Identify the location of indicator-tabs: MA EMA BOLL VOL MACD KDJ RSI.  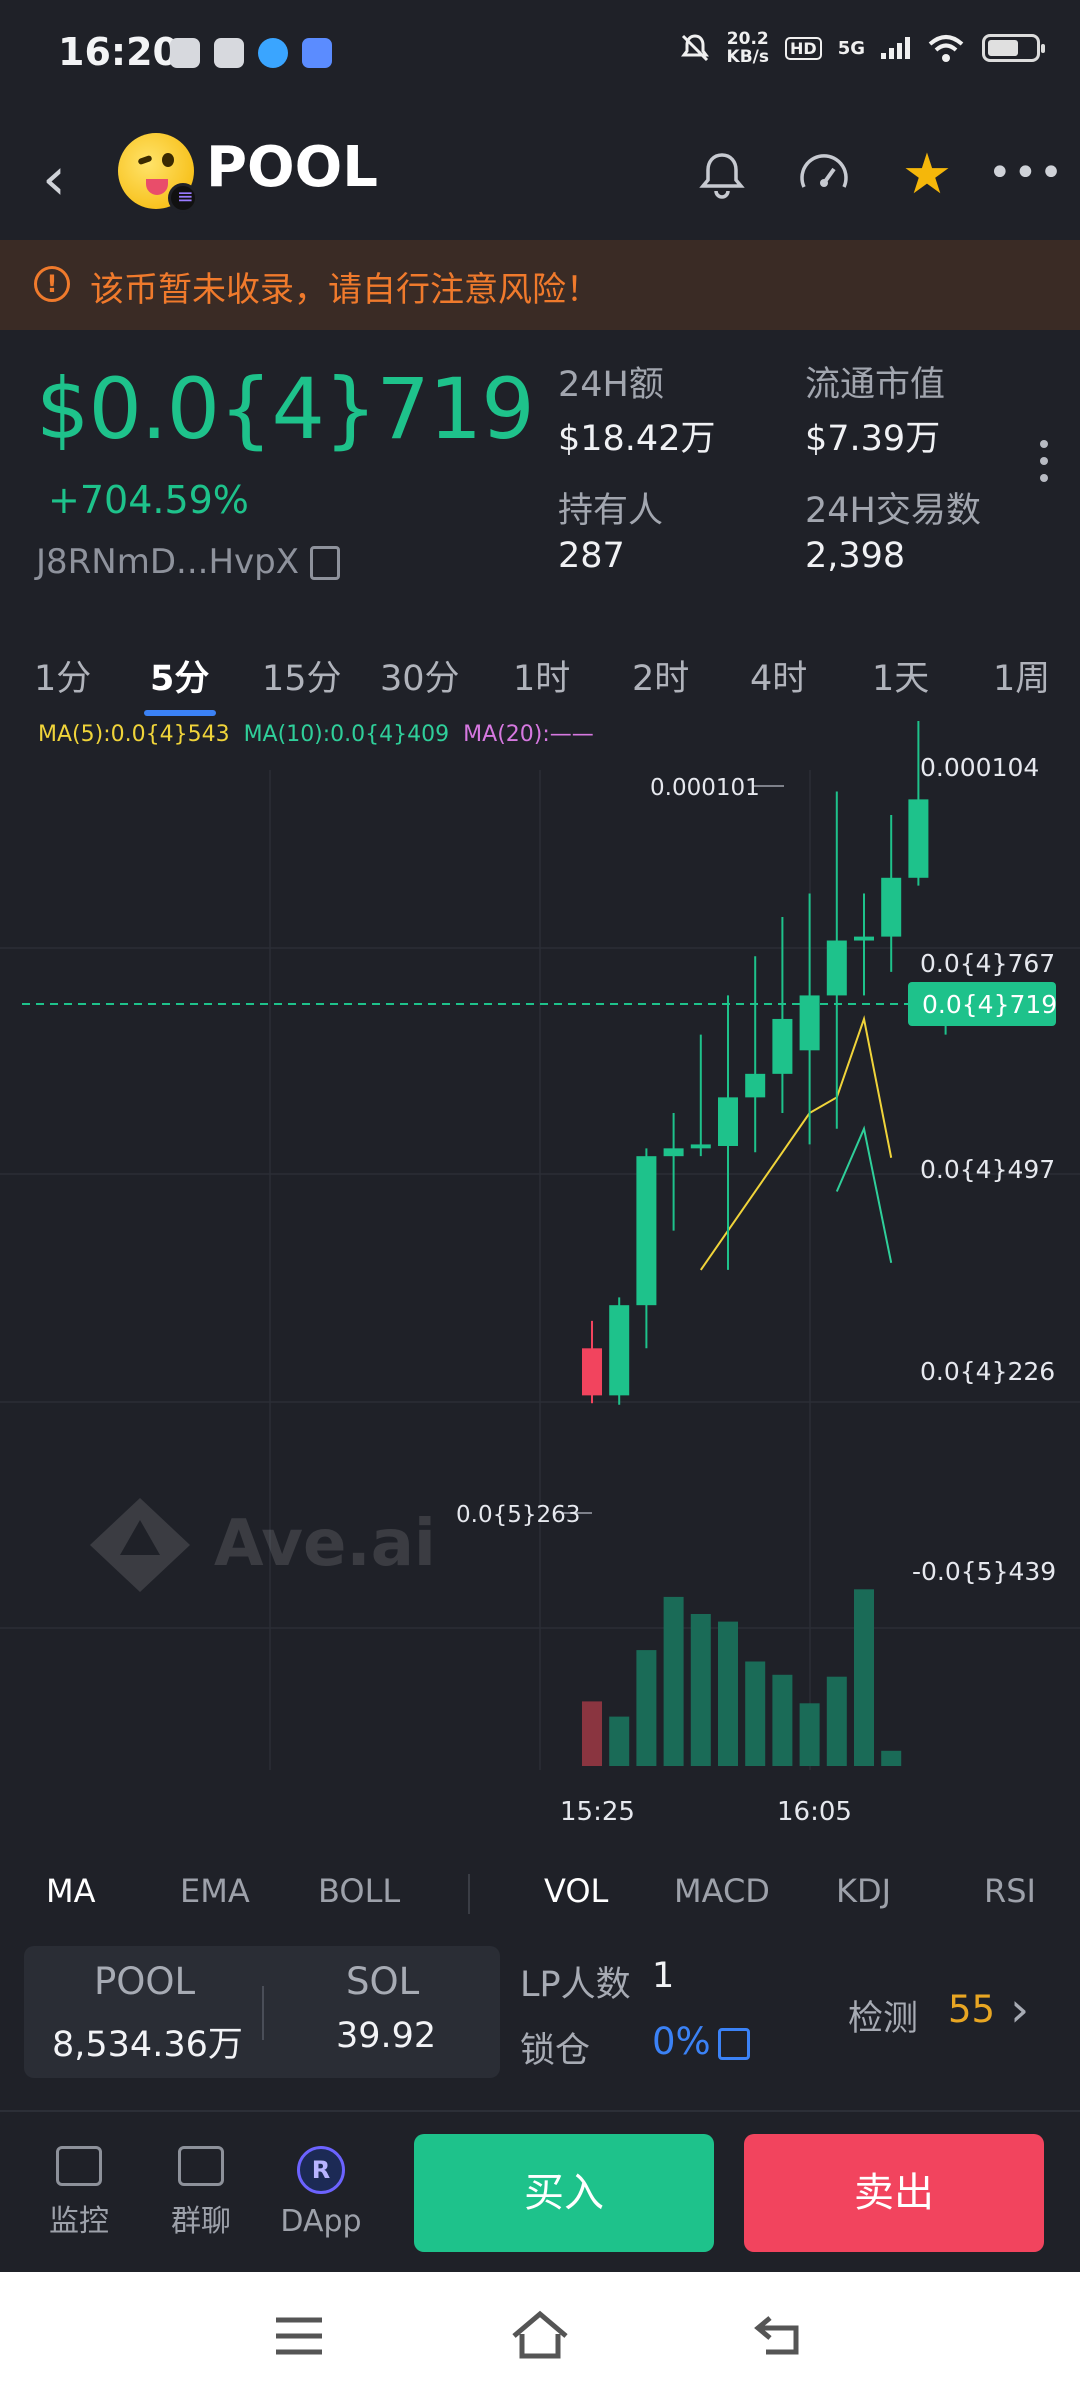
(540, 1895).